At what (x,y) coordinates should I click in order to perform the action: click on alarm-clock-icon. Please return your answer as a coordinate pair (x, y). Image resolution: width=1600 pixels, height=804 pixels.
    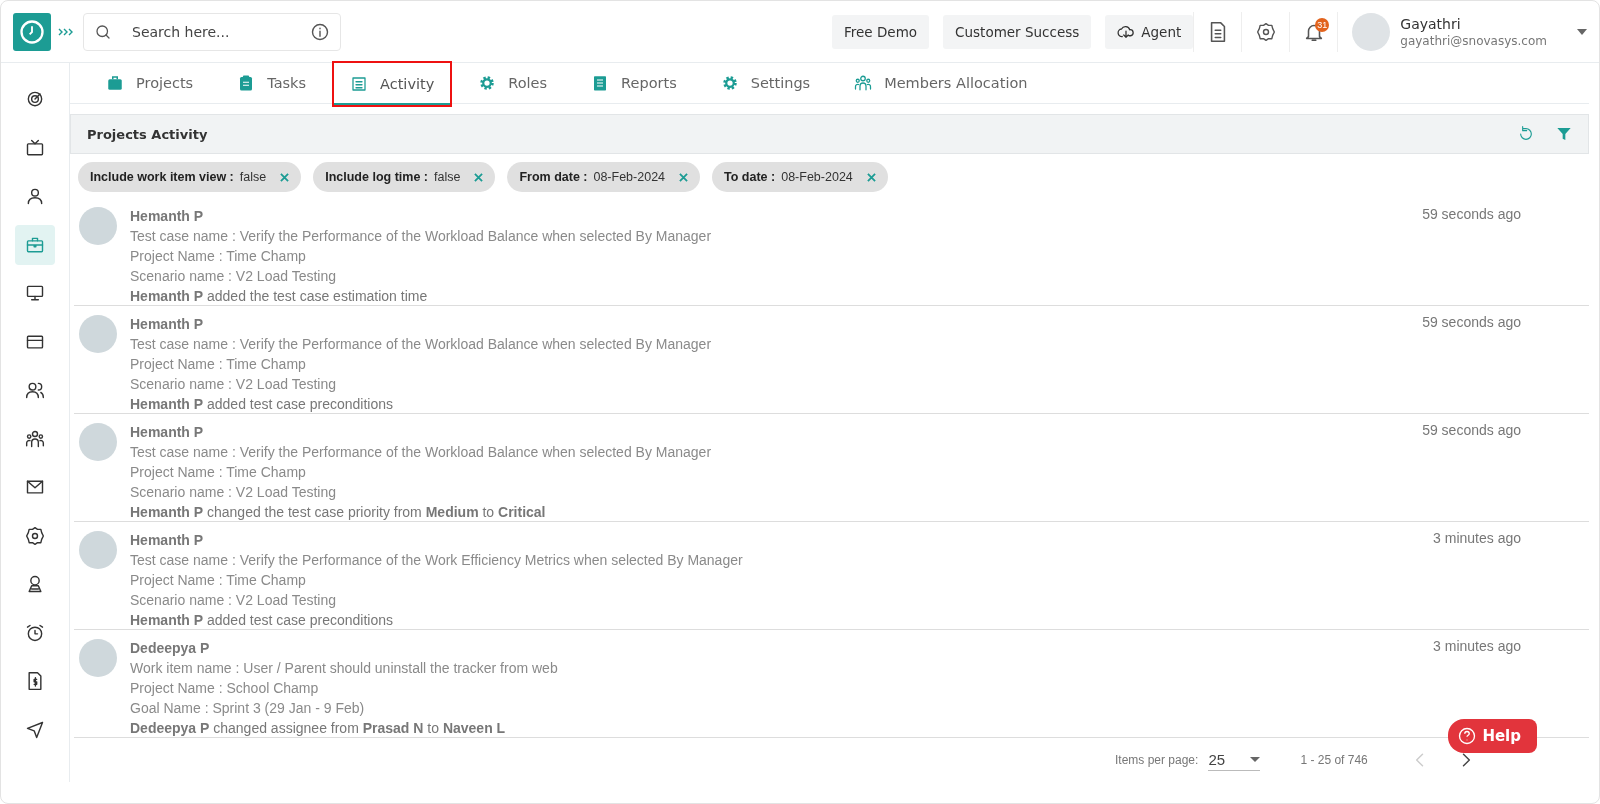
    Looking at the image, I should click on (35, 632).